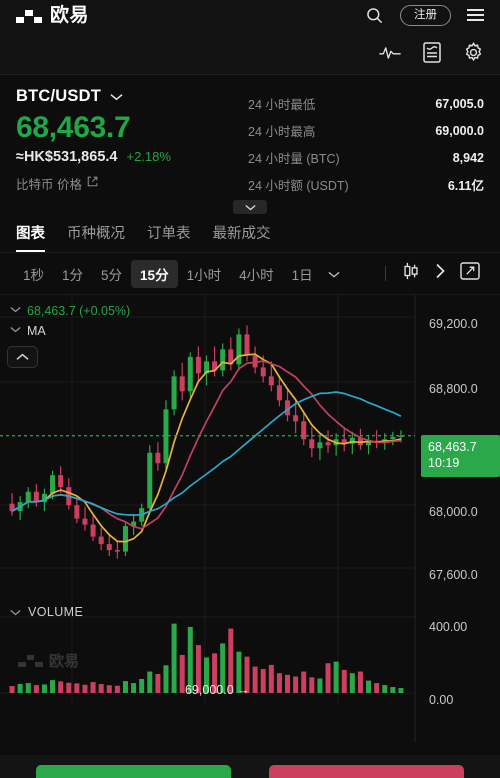 Image resolution: width=500 pixels, height=778 pixels. Describe the element at coordinates (453, 324) in the screenshot. I see `price-axis-tick: 69,200.0` at that location.